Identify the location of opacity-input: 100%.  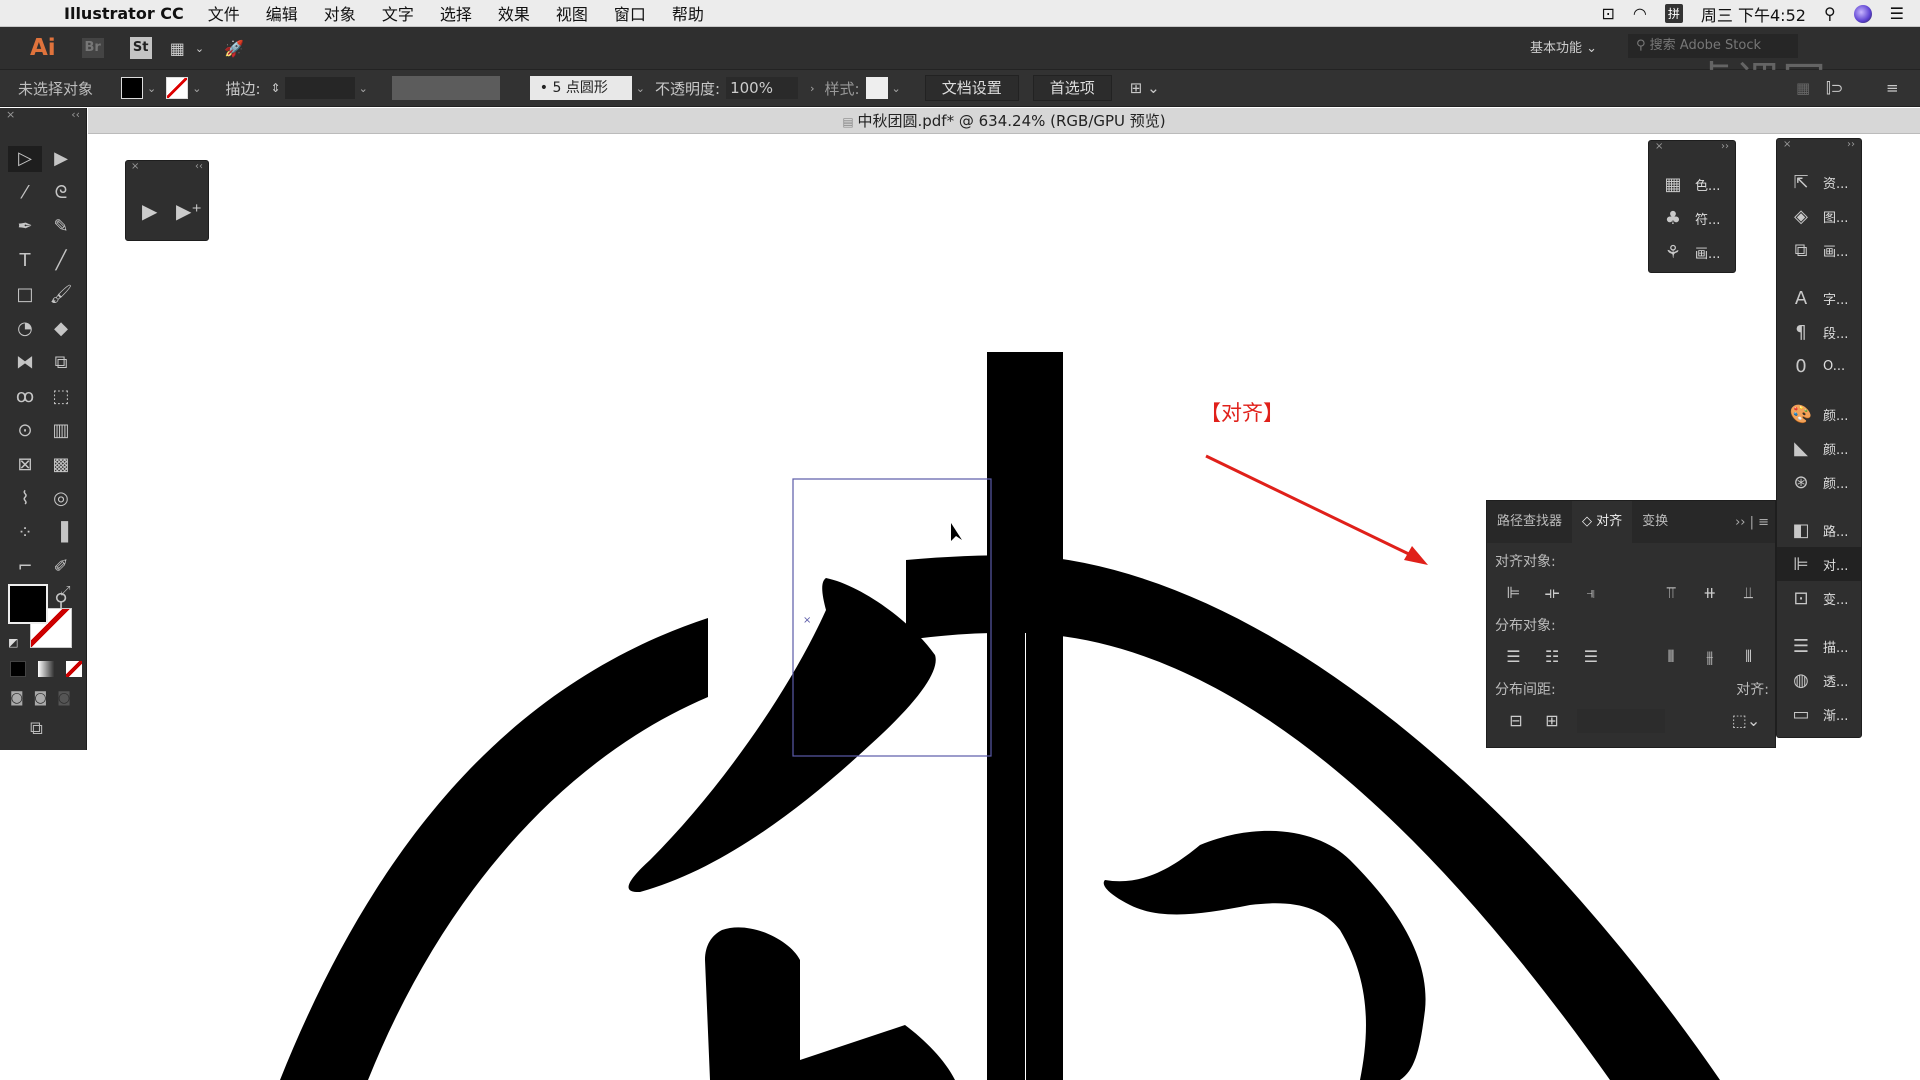
(762, 88).